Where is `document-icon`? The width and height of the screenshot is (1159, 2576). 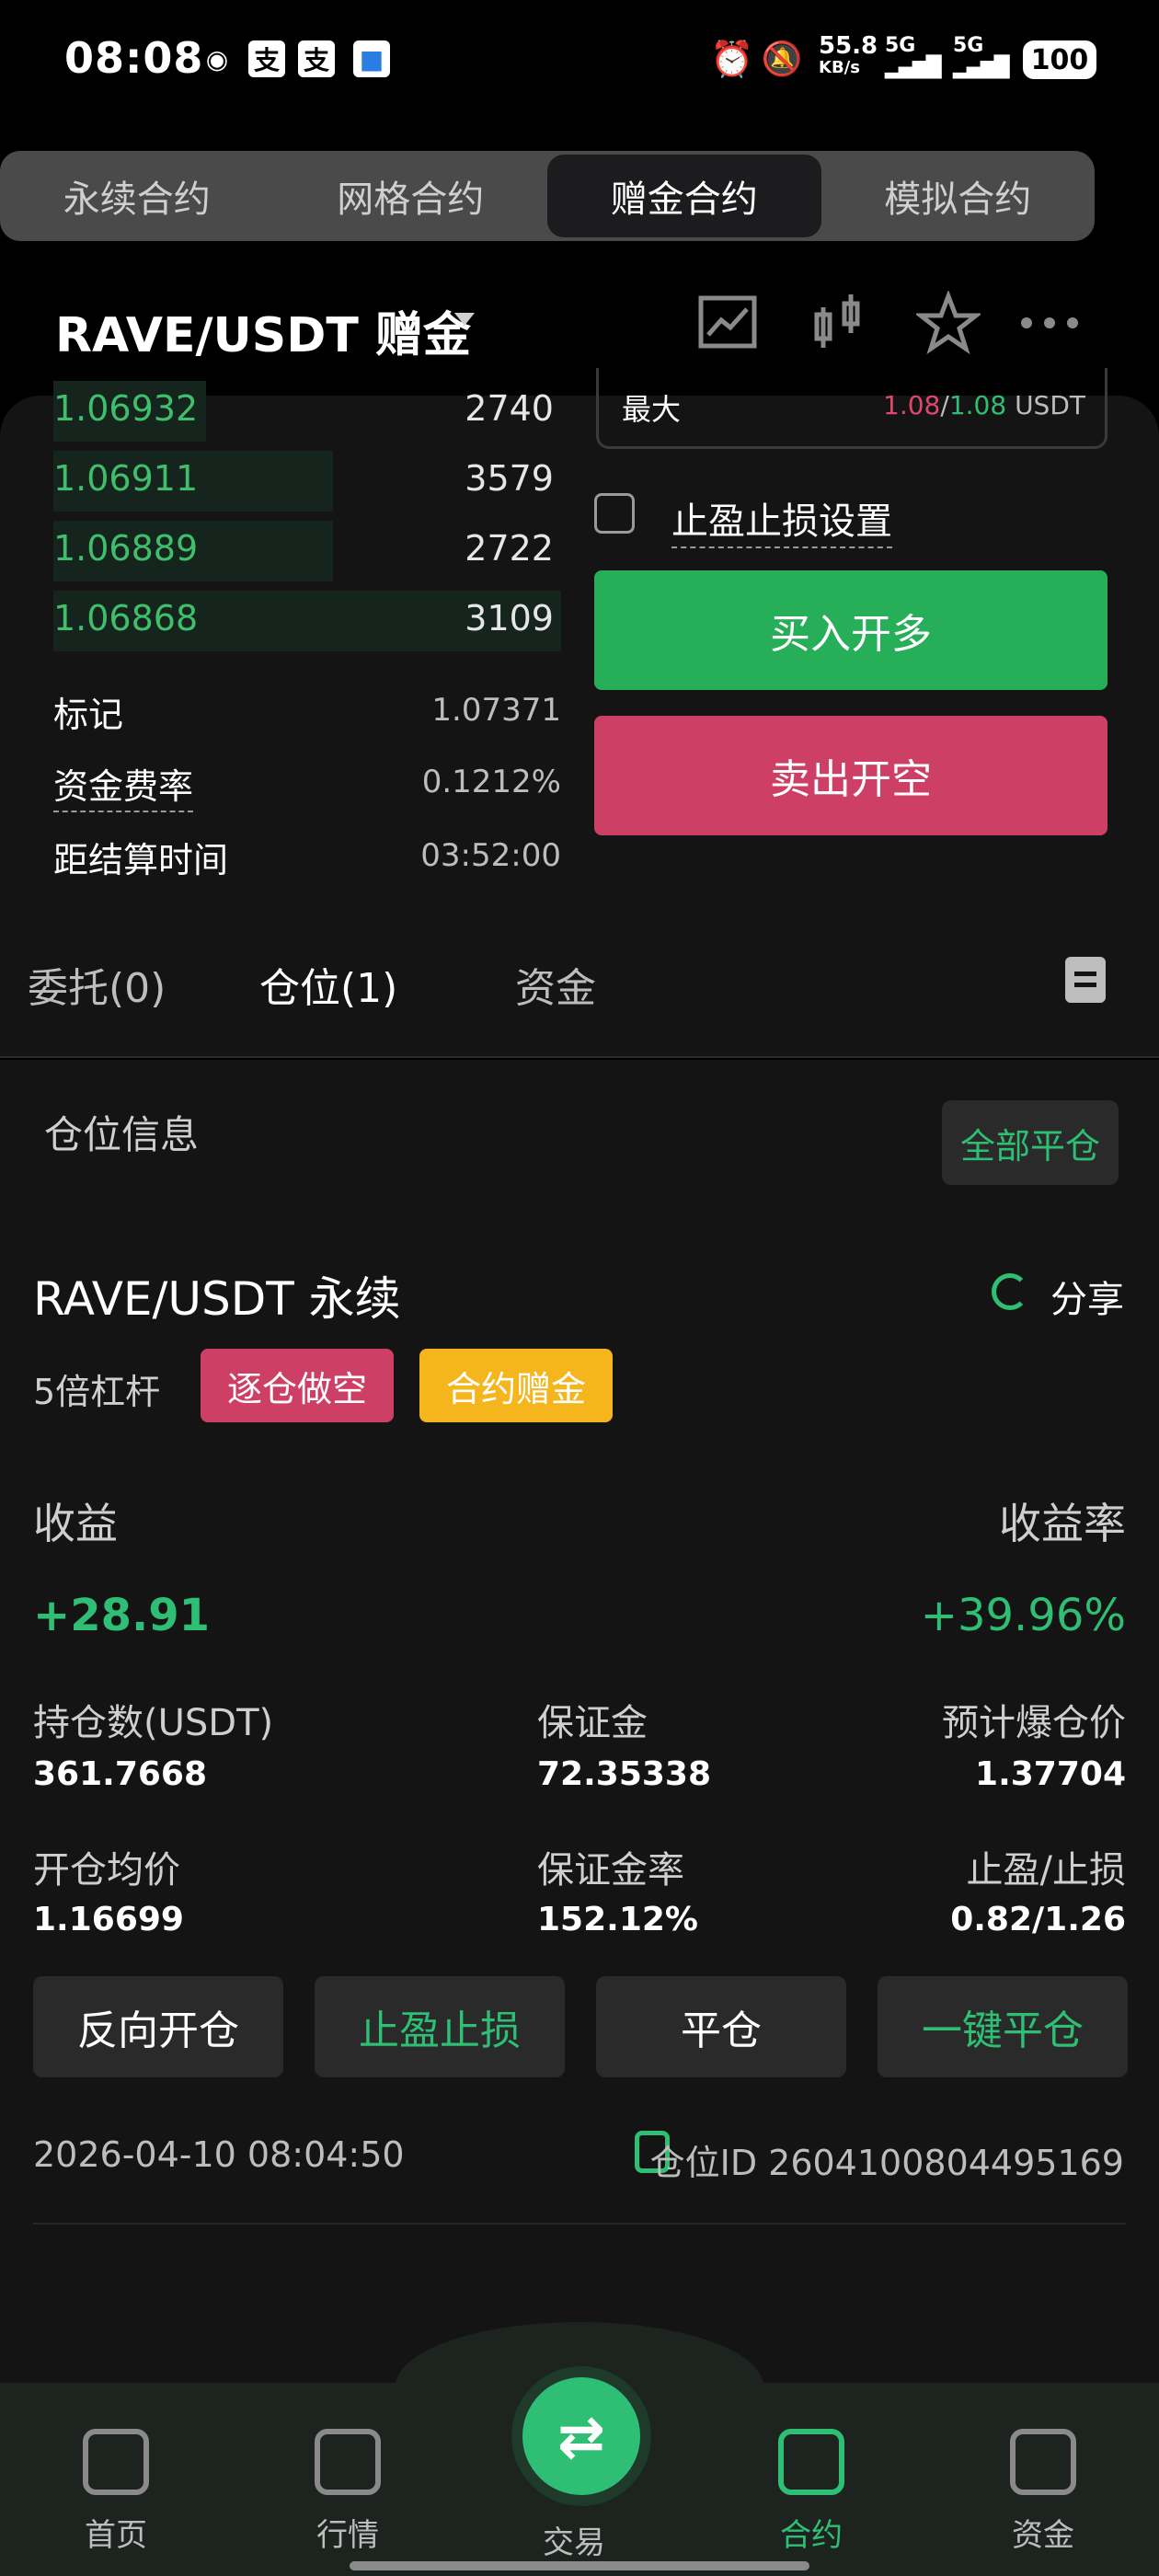
document-icon is located at coordinates (1085, 980).